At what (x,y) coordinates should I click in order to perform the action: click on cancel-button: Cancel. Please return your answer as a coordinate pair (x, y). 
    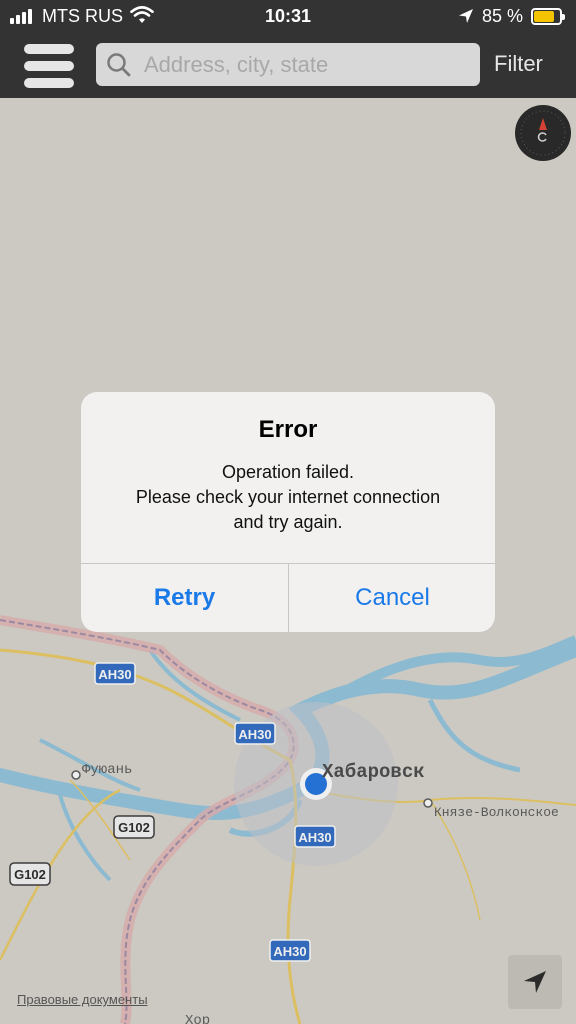
    Looking at the image, I should click on (392, 598).